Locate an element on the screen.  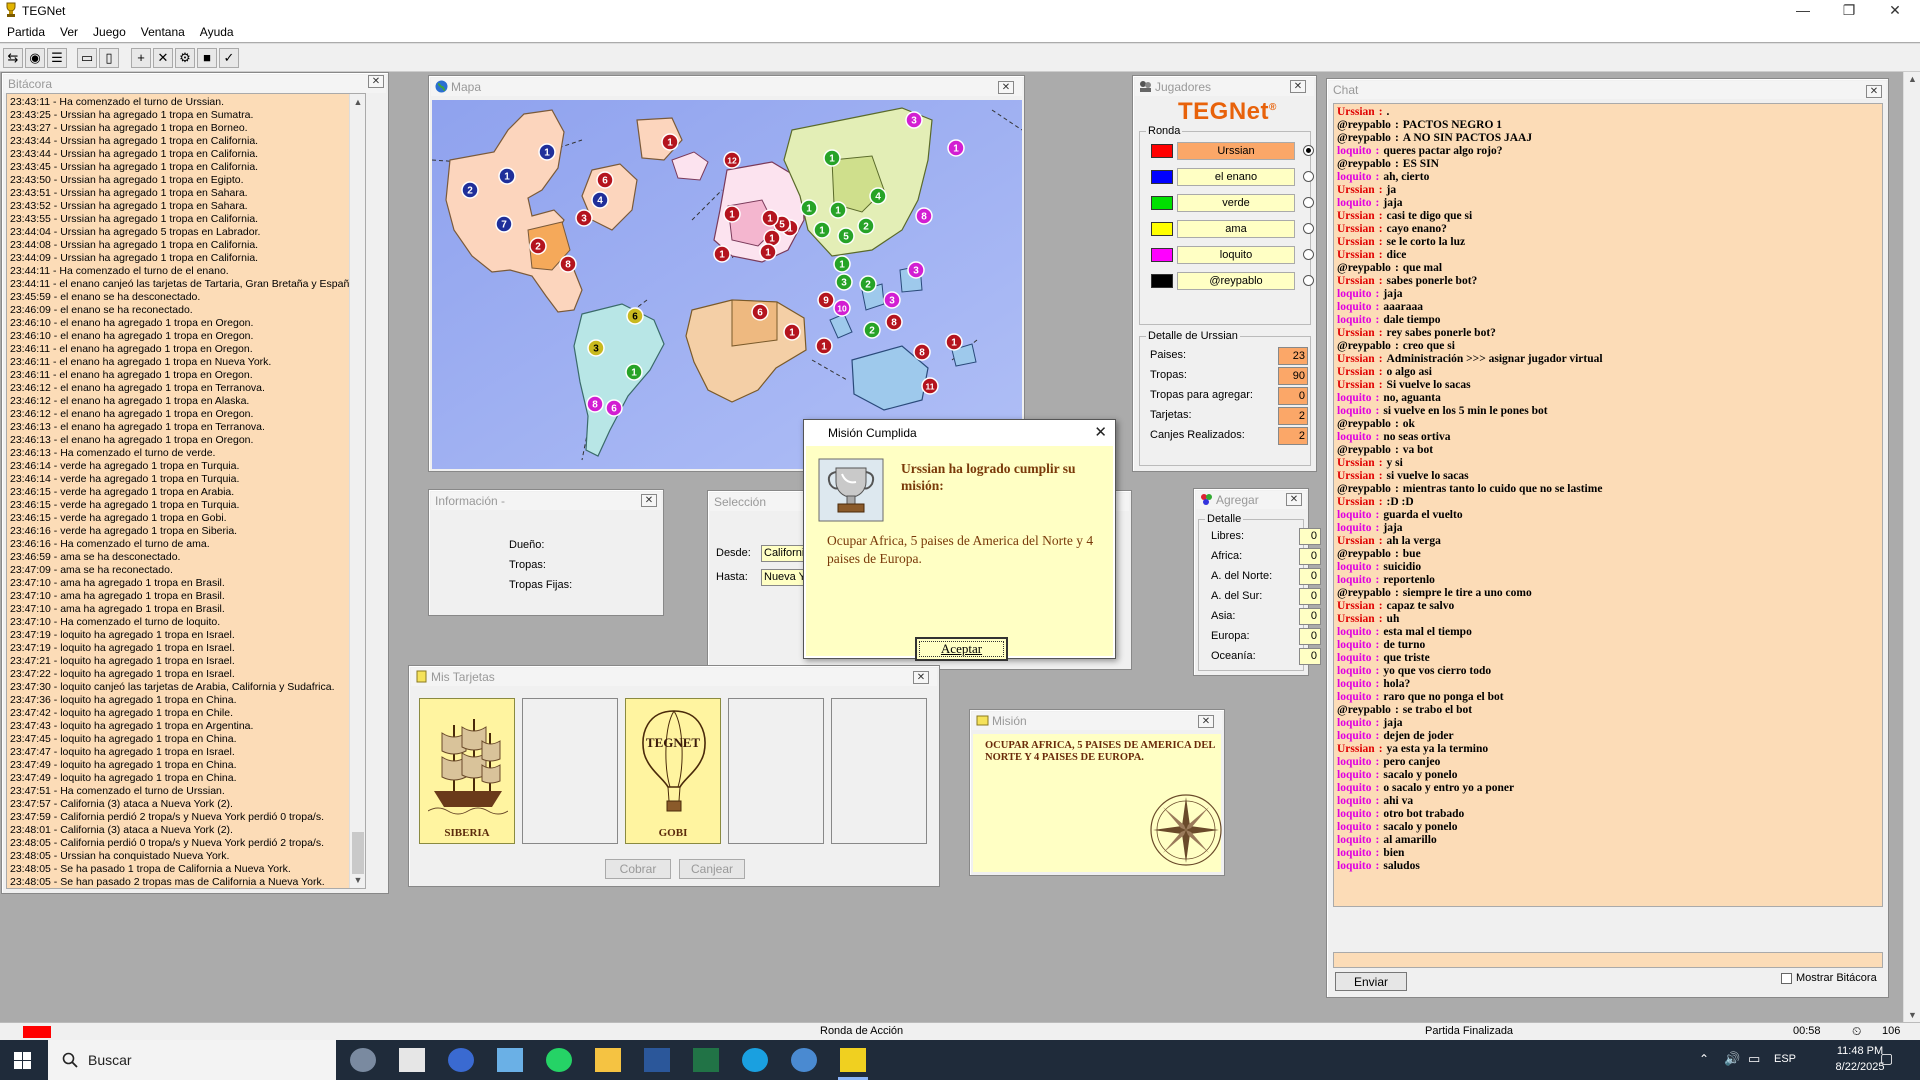
stop-icon: ■ is located at coordinates (207, 58).